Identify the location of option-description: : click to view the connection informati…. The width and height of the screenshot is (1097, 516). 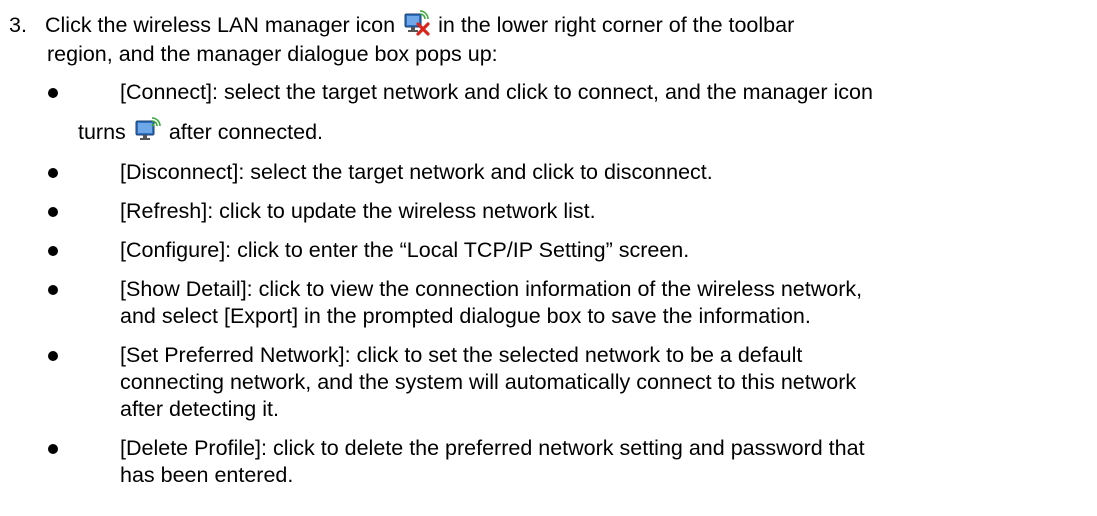
(554, 289).